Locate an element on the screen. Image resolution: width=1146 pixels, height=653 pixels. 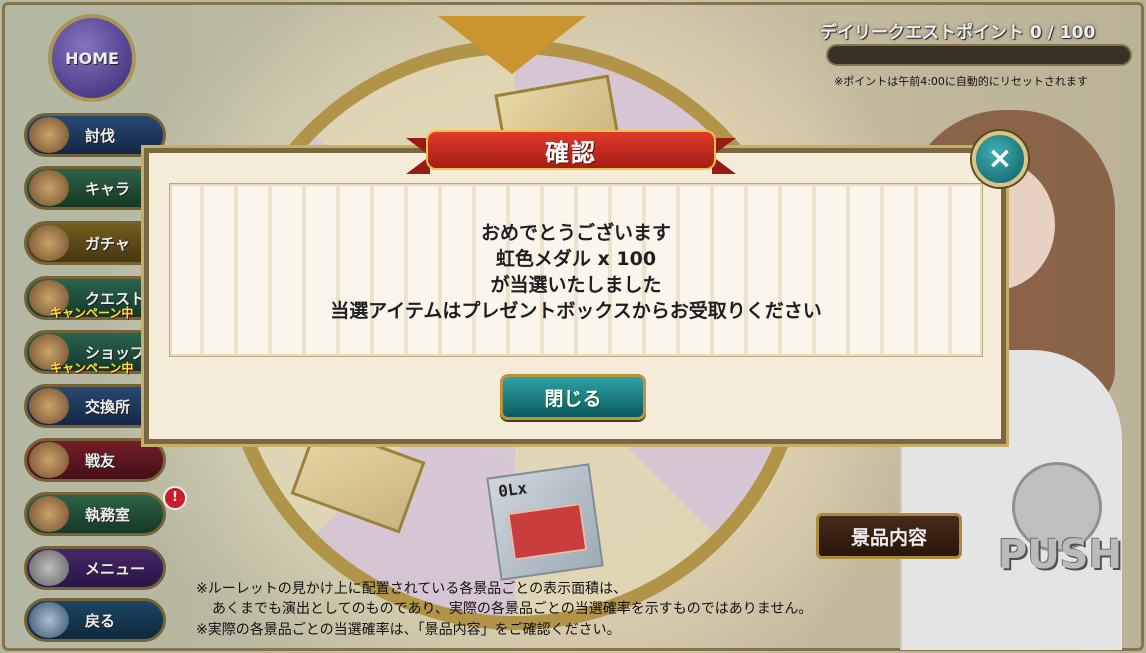
dialog-title: 確認 is located at coordinates (571, 152).